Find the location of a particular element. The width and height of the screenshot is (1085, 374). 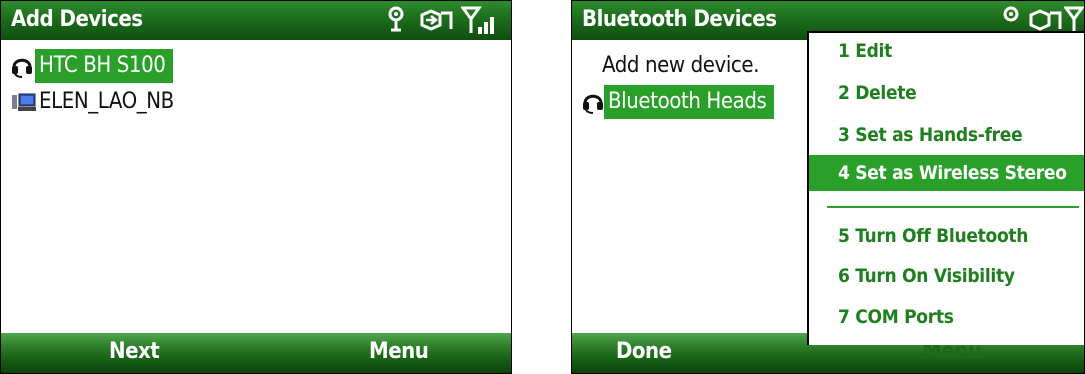

menu-softkey: Menu is located at coordinates (399, 351).